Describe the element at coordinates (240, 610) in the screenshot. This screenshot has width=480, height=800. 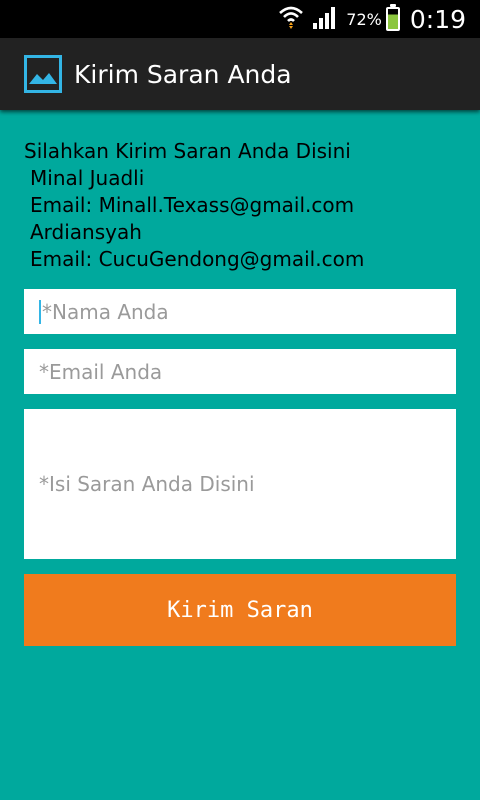
I see `submit-button: Kirim Saran` at that location.